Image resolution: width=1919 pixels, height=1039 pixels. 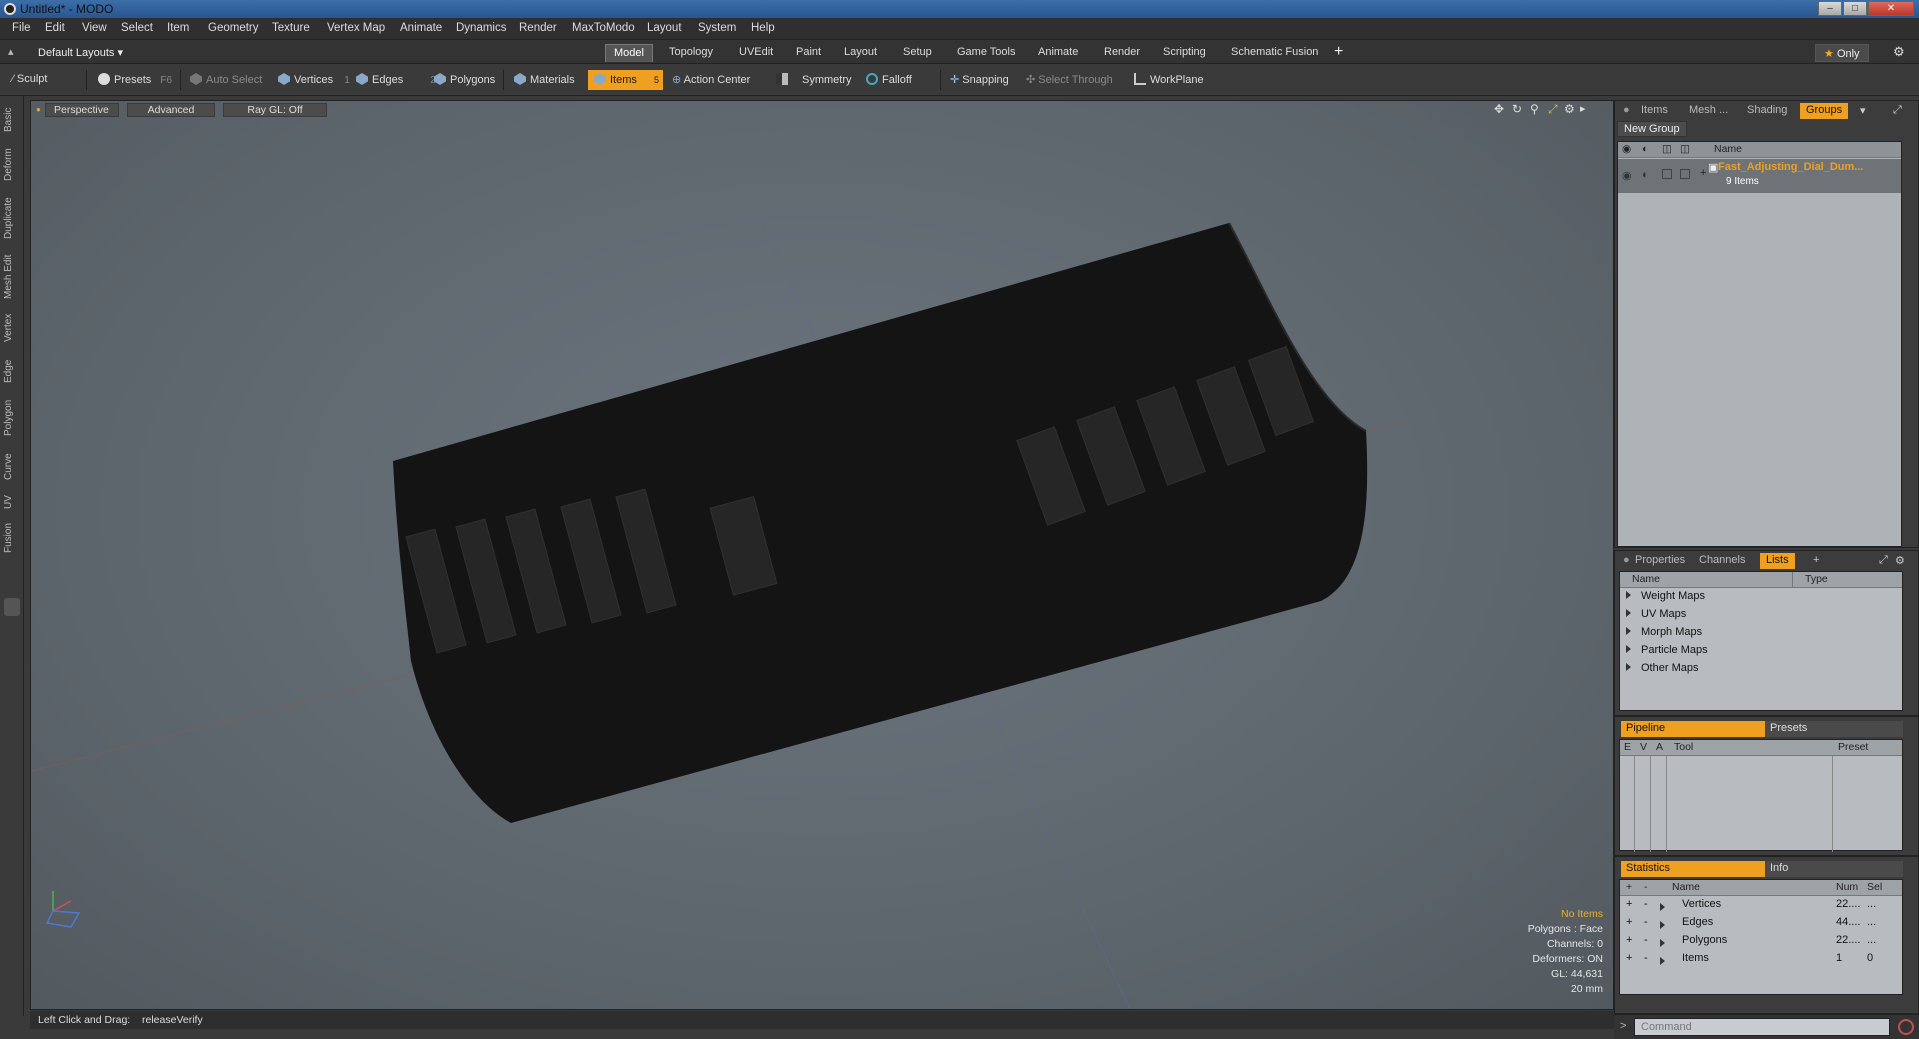 I want to click on tab-presets: Presets, so click(x=1834, y=729).